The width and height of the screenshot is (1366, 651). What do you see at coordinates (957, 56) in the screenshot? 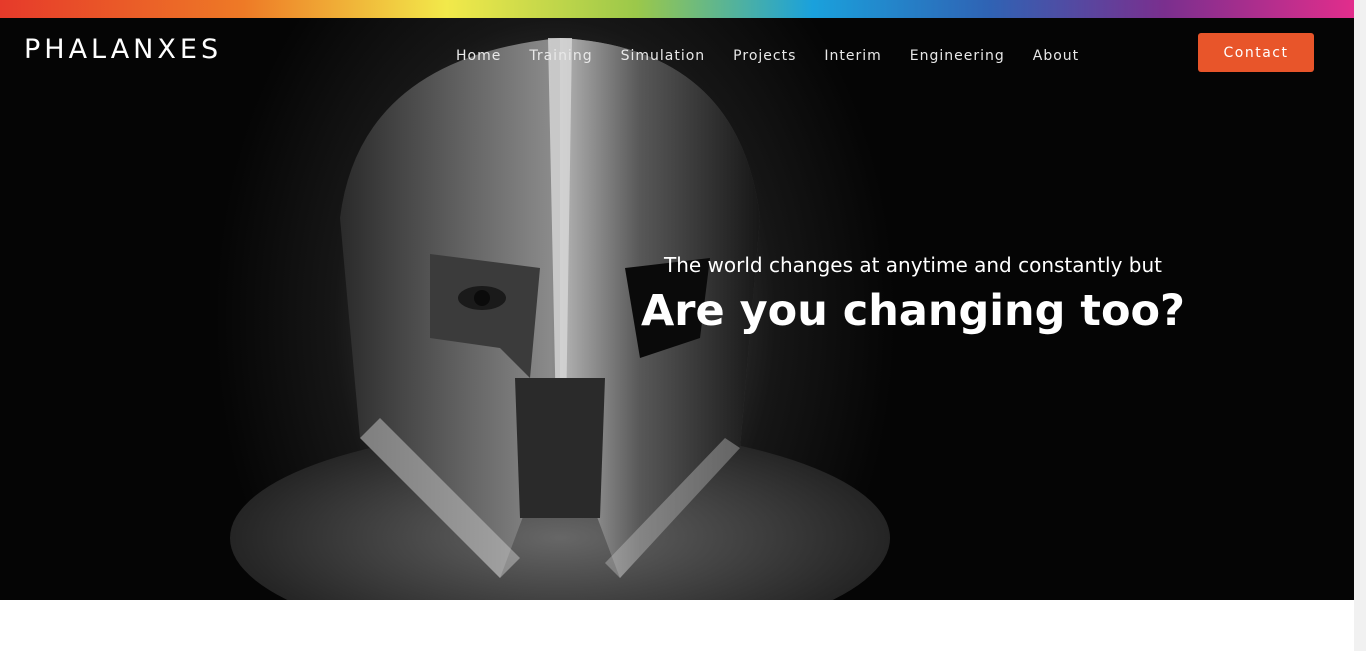
I see `nav-item-engineering: Engineering` at bounding box center [957, 56].